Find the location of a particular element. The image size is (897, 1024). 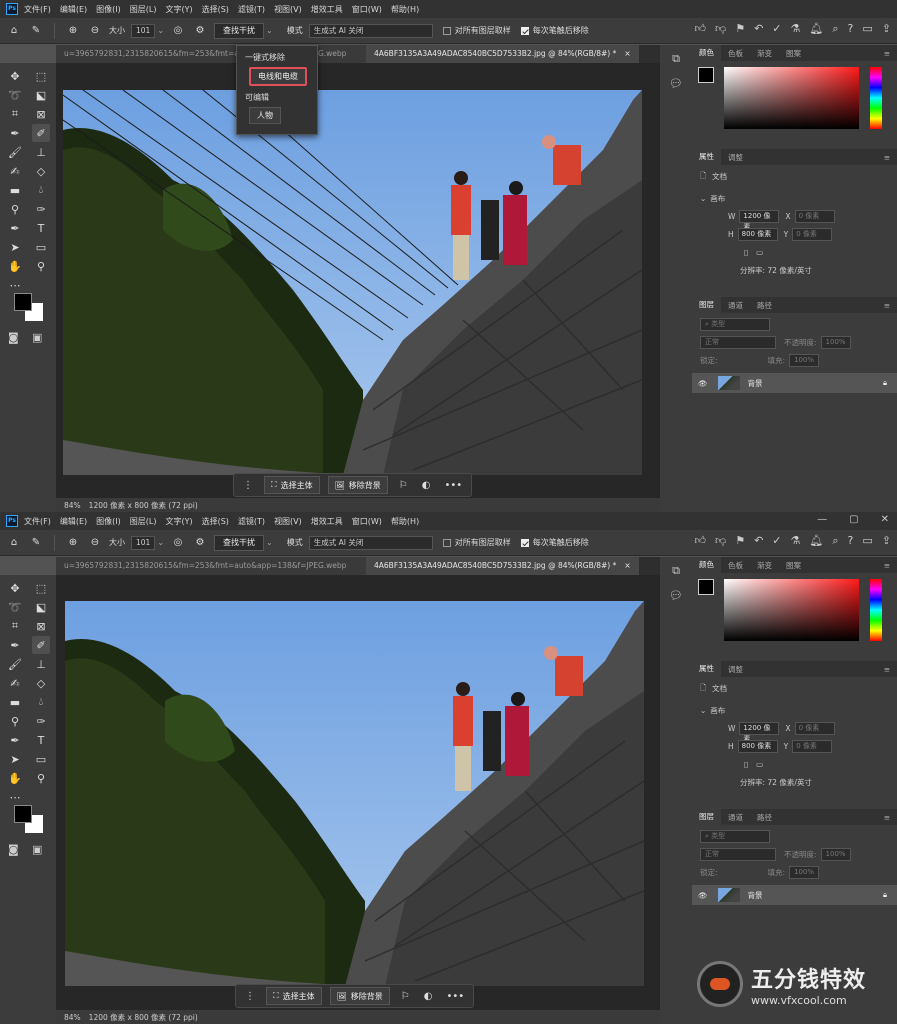

tab-color: 颜色 is located at coordinates (706, 53).